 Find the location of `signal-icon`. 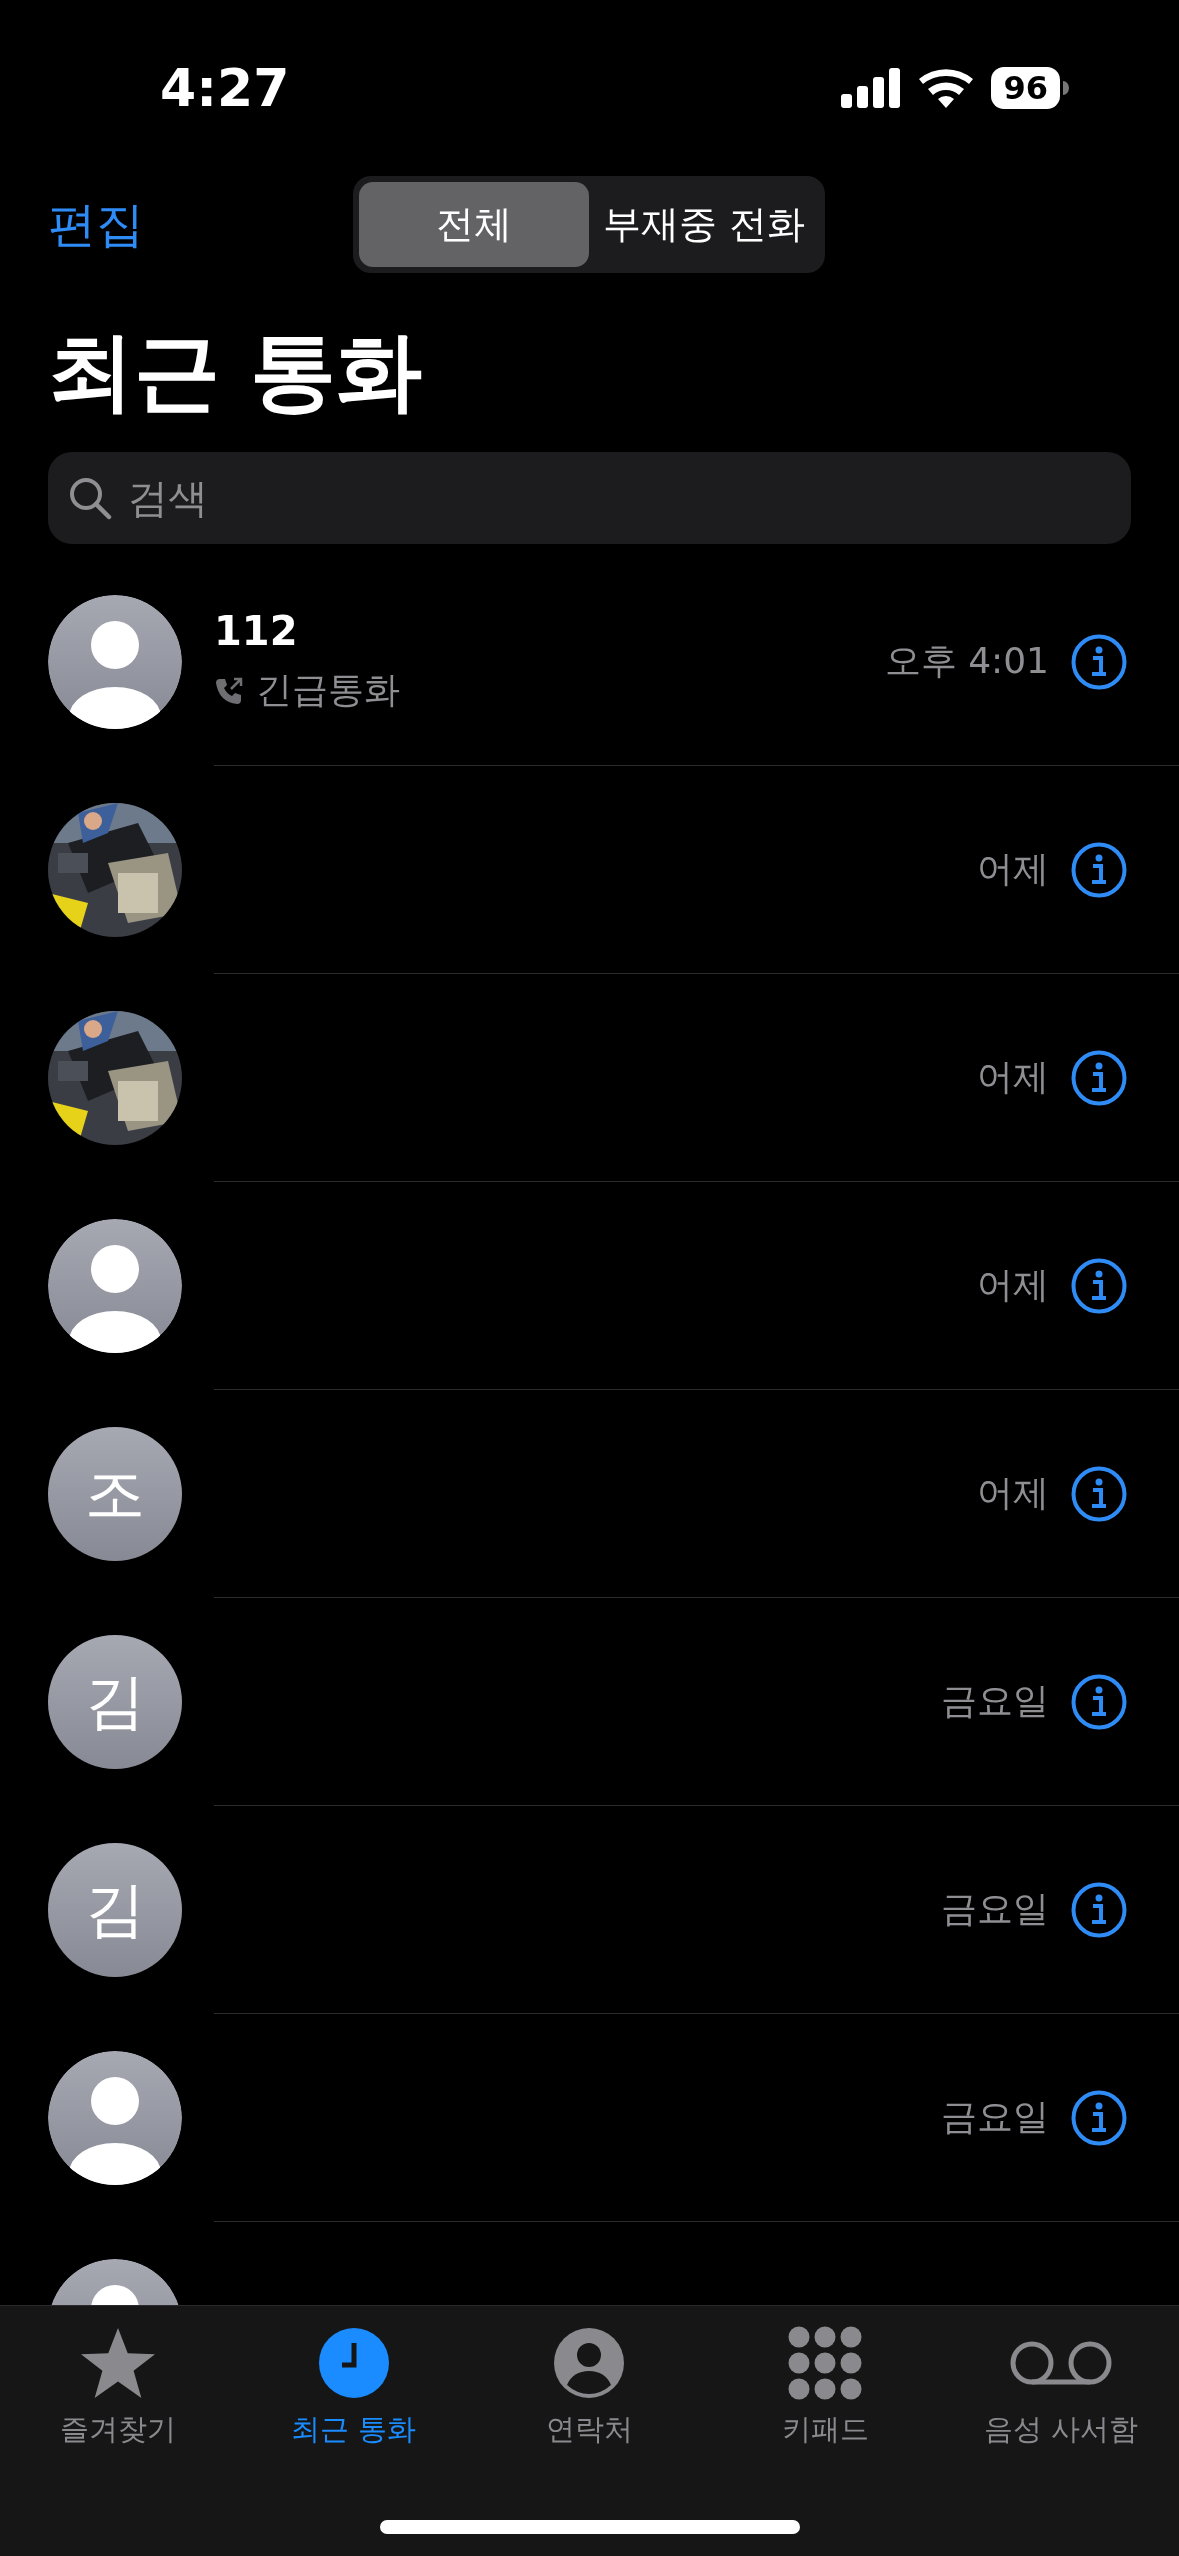

signal-icon is located at coordinates (871, 88).